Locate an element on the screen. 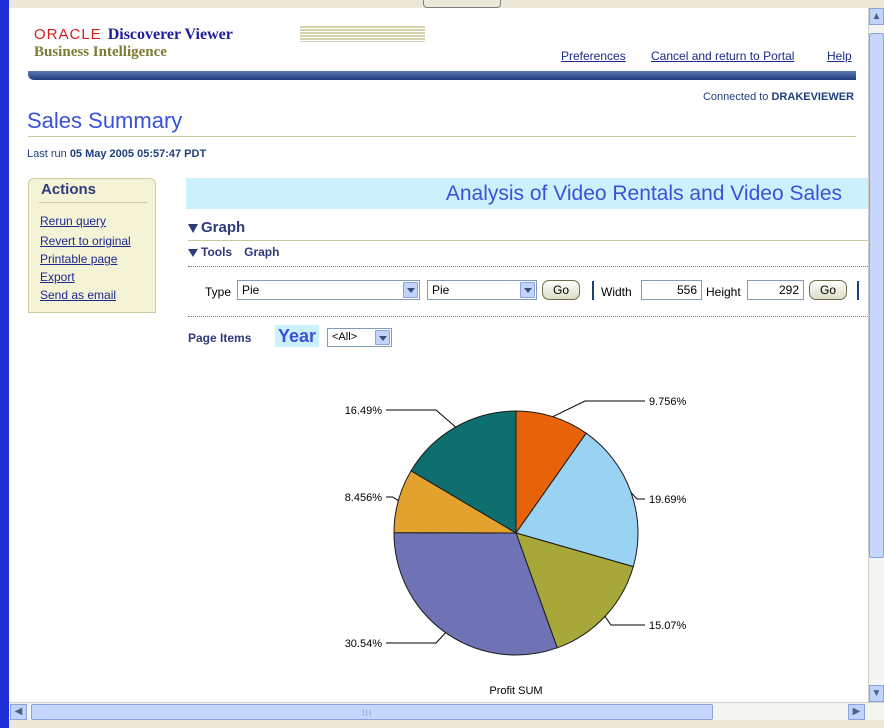  pie-slice-label: 9.756% is located at coordinates (668, 402).